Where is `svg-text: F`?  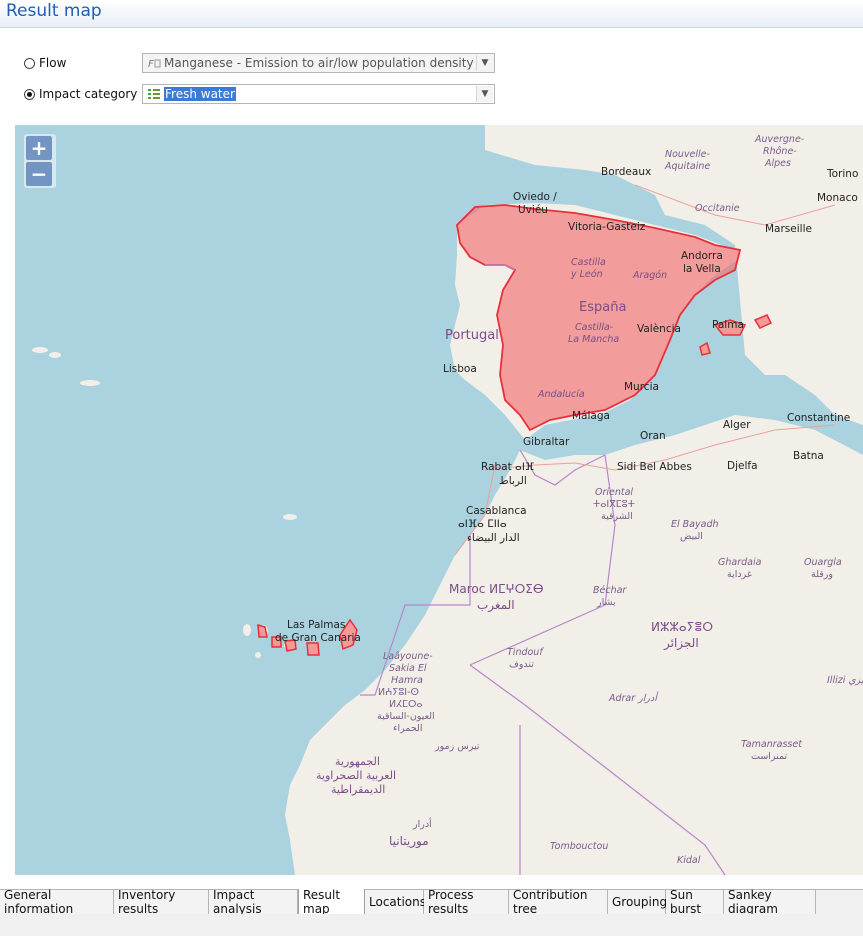 svg-text: F is located at coordinates (151, 64).